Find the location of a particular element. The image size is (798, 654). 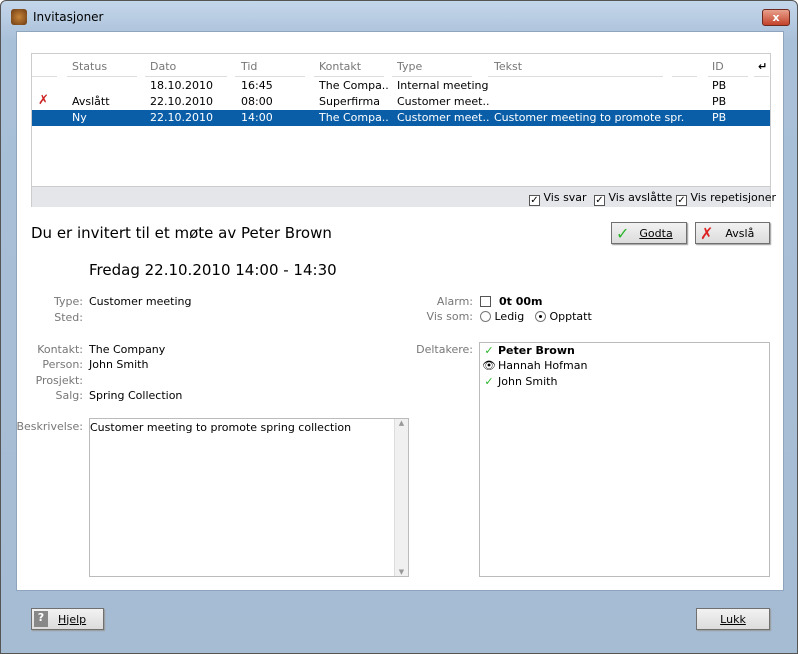

cell-status: Ny is located at coordinates (79, 117).